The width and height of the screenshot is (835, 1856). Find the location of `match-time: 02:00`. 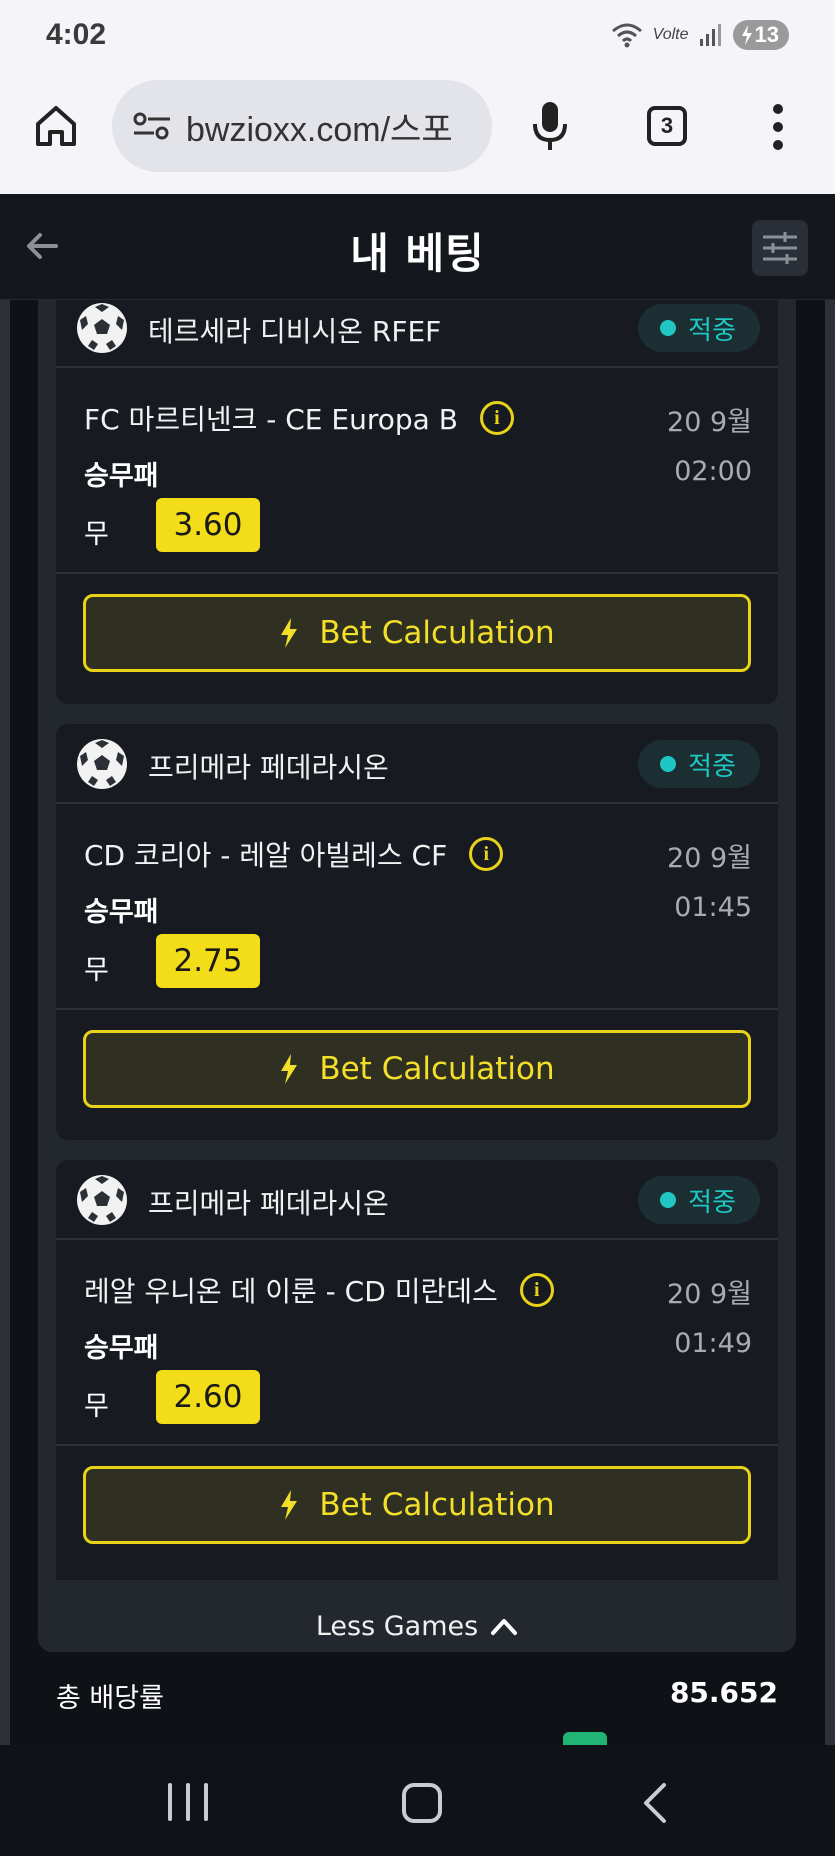

match-time: 02:00 is located at coordinates (713, 471).